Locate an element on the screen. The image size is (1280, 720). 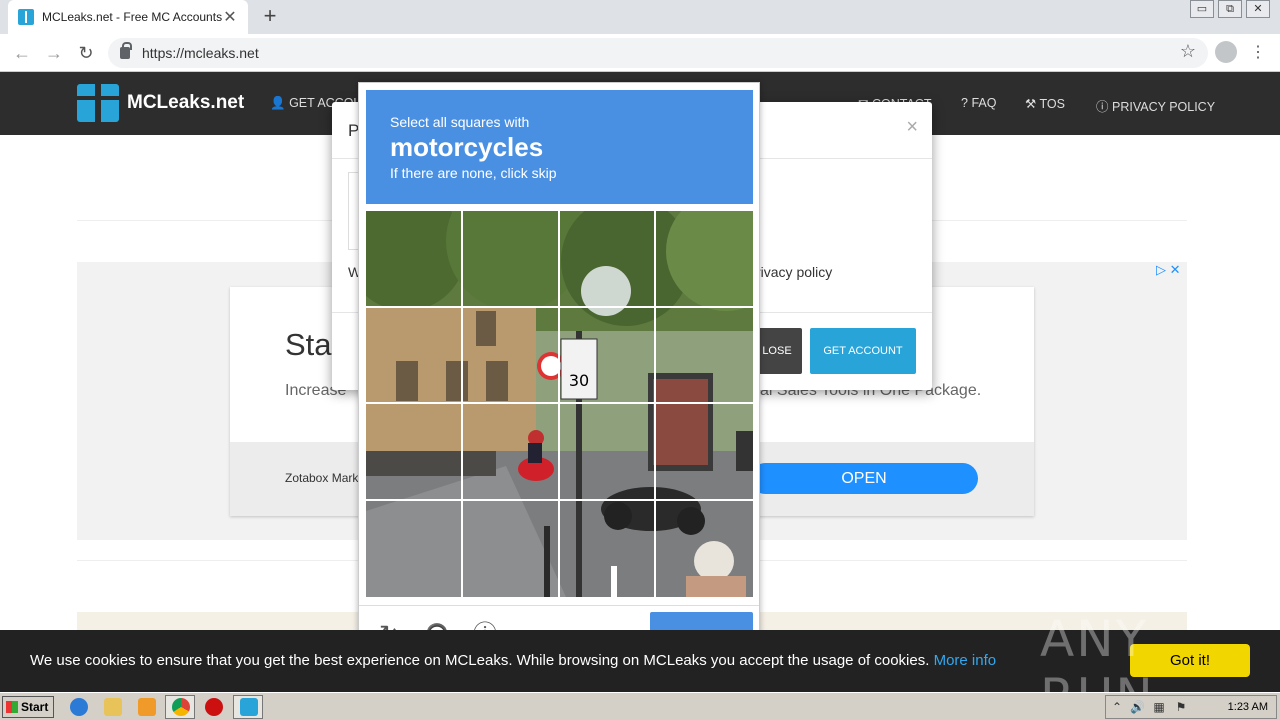
user-plus-icon: 👤 is located at coordinates (278, 103).